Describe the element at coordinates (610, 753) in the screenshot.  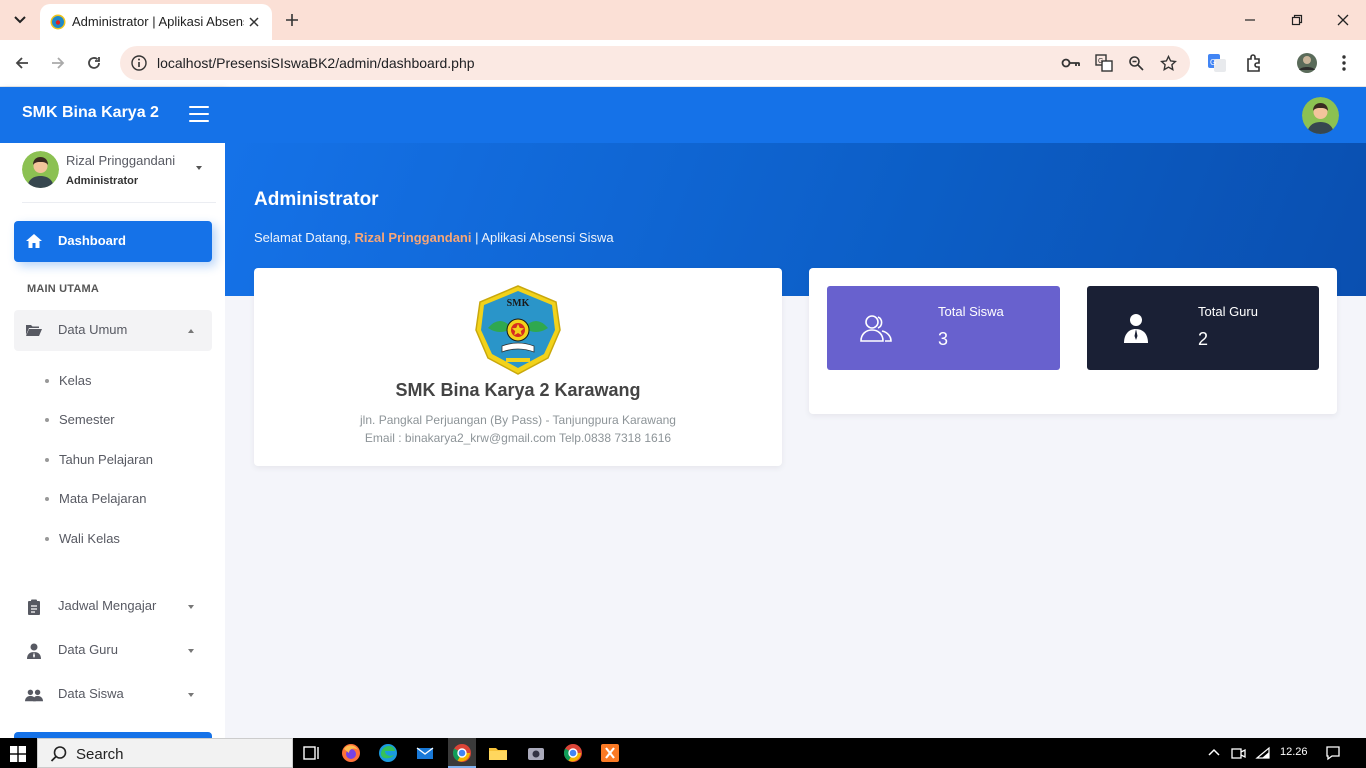
I see `xampp-icon` at that location.